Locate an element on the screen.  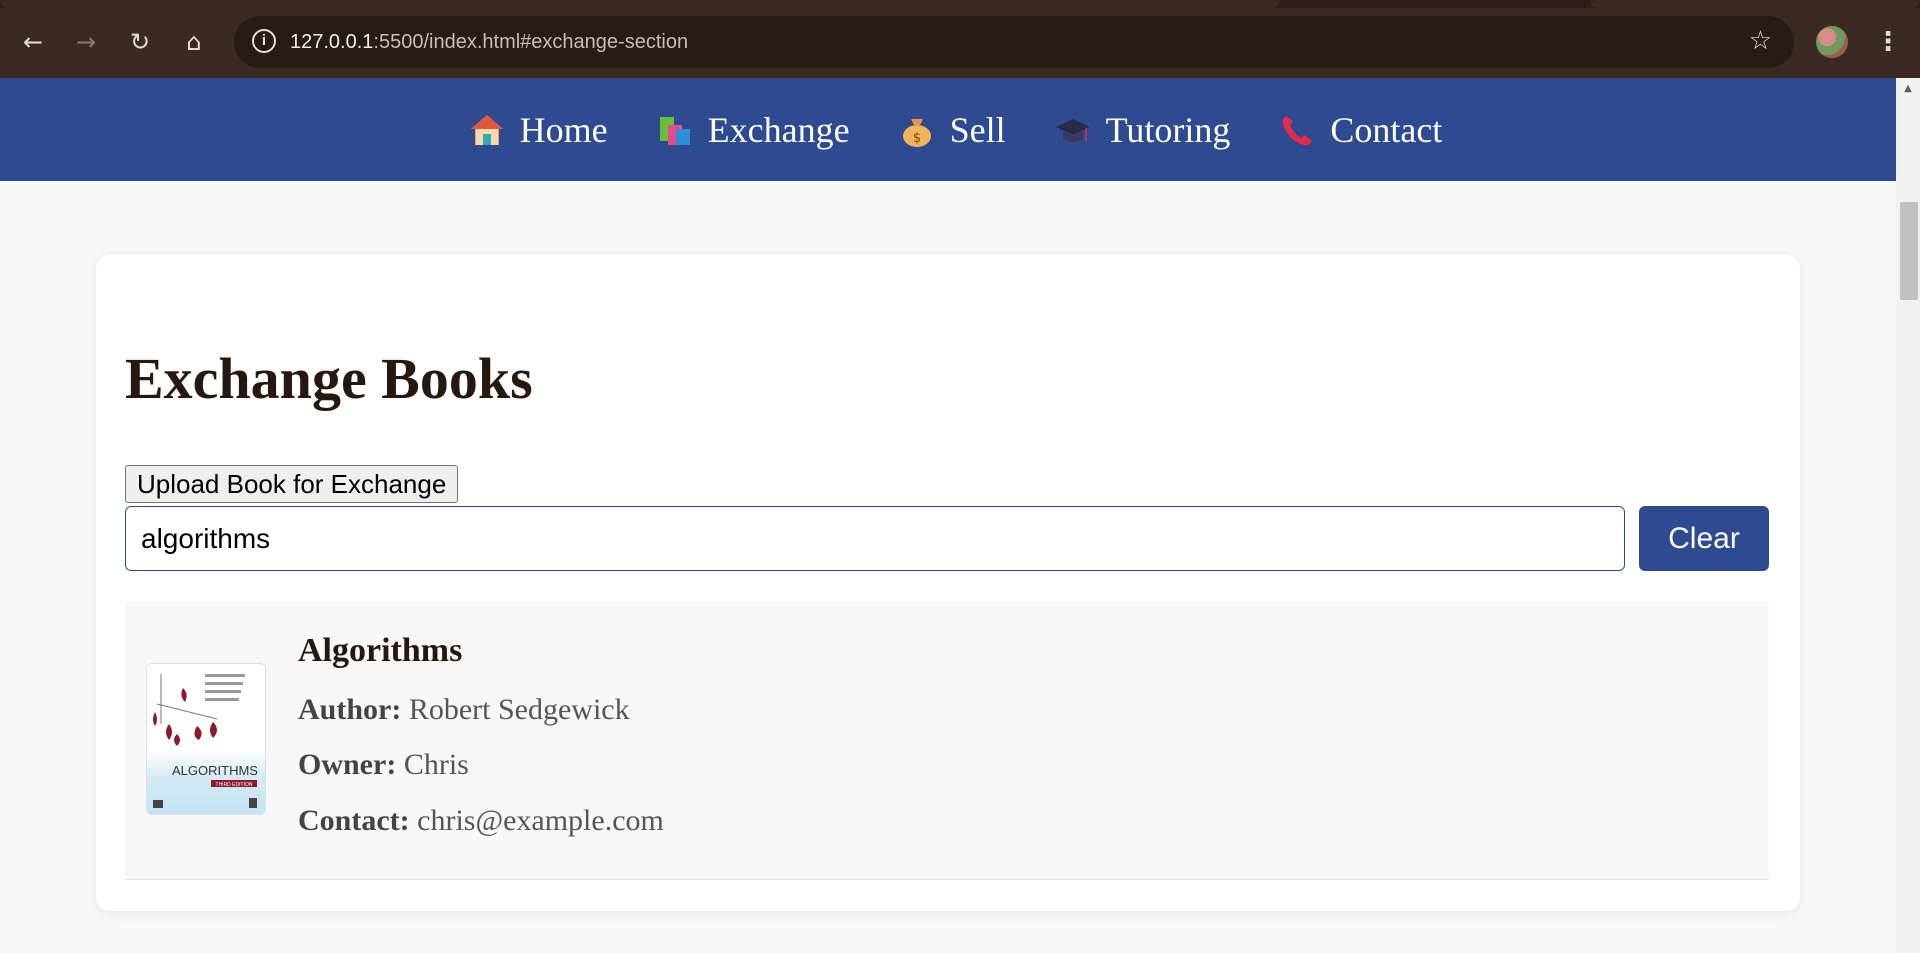
home-icon: ⌂ is located at coordinates (194, 42).